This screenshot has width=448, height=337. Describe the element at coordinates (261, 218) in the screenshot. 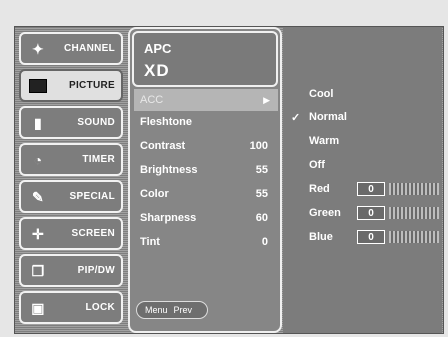

I see `setting-value: 60` at that location.